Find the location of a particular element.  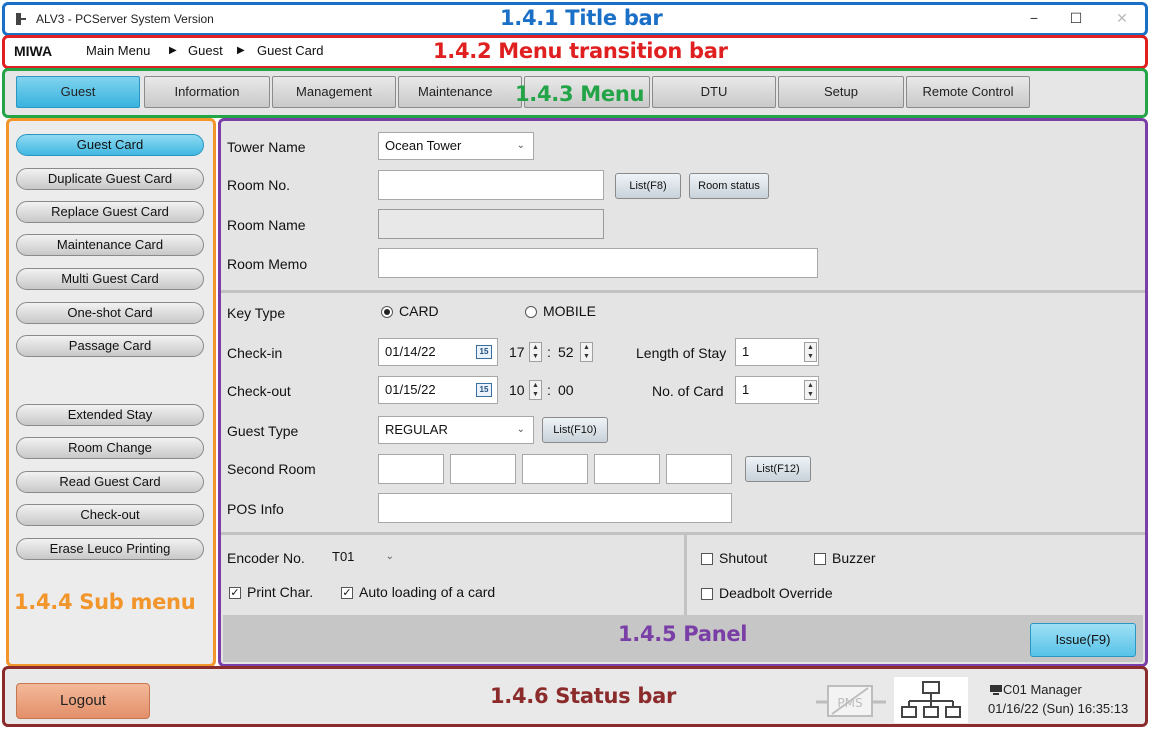

guest-type-label: Guest Type is located at coordinates (263, 431).